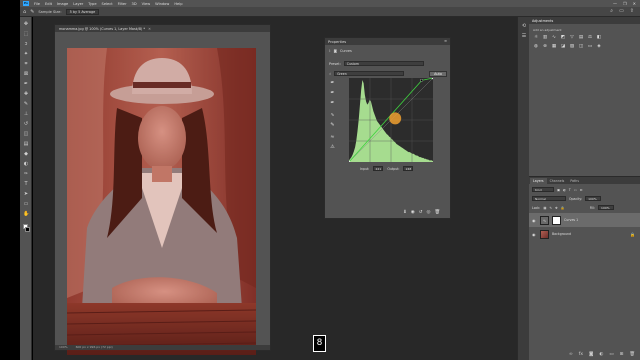 The image size is (640, 360). What do you see at coordinates (330, 74) in the screenshot?
I see `target-adjust-icon: ☝` at bounding box center [330, 74].